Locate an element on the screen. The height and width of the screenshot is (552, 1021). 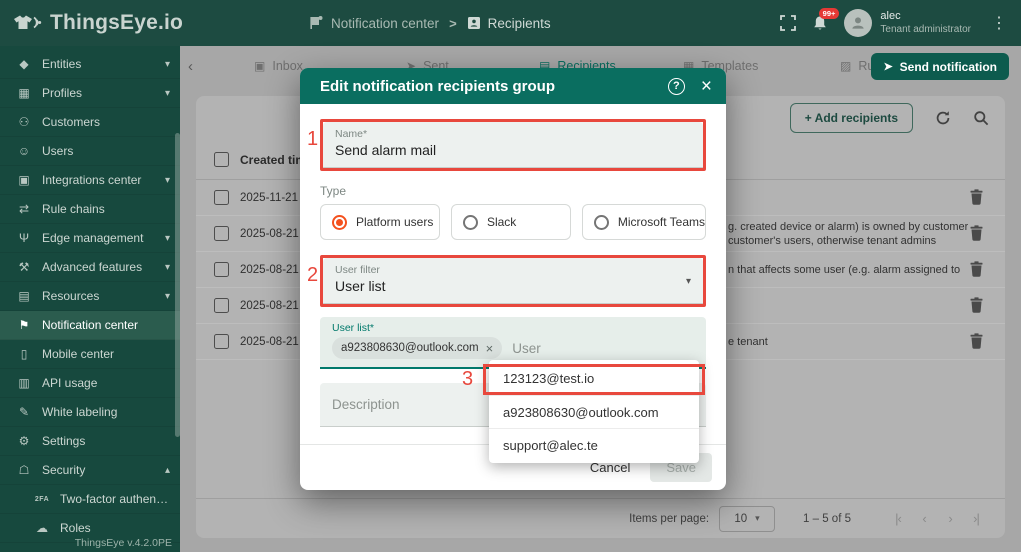
type-section-label: Type is located at coordinates (333, 191).